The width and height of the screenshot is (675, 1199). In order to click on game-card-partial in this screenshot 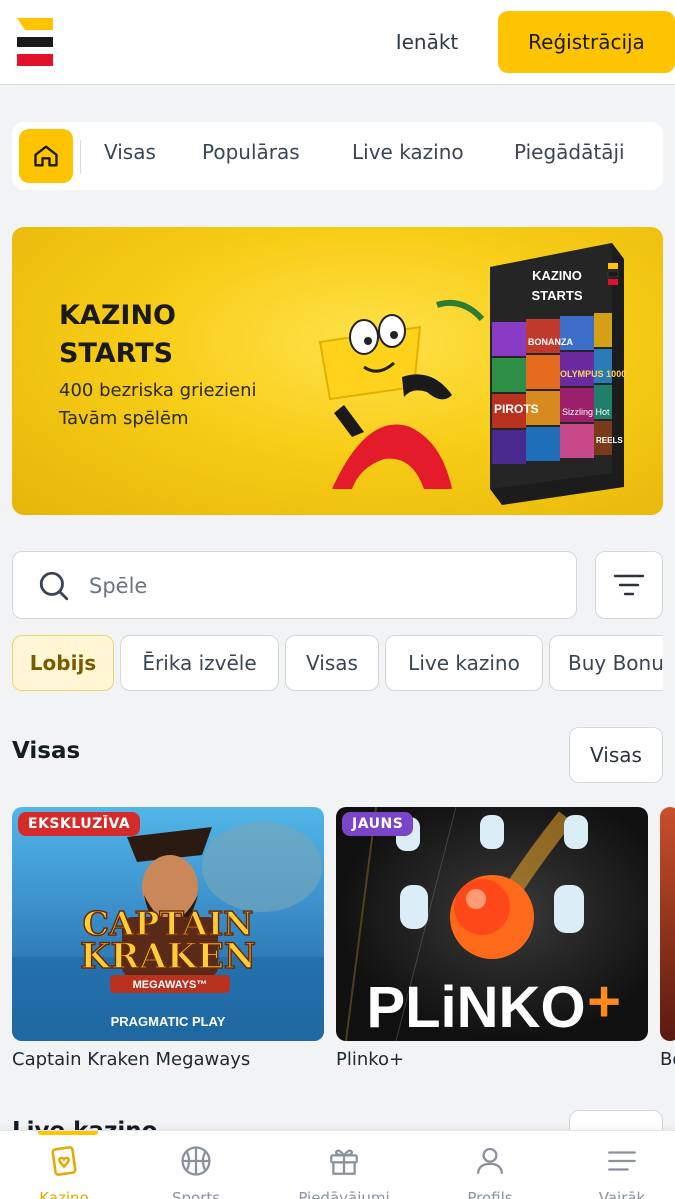, I will do `click(667, 924)`.